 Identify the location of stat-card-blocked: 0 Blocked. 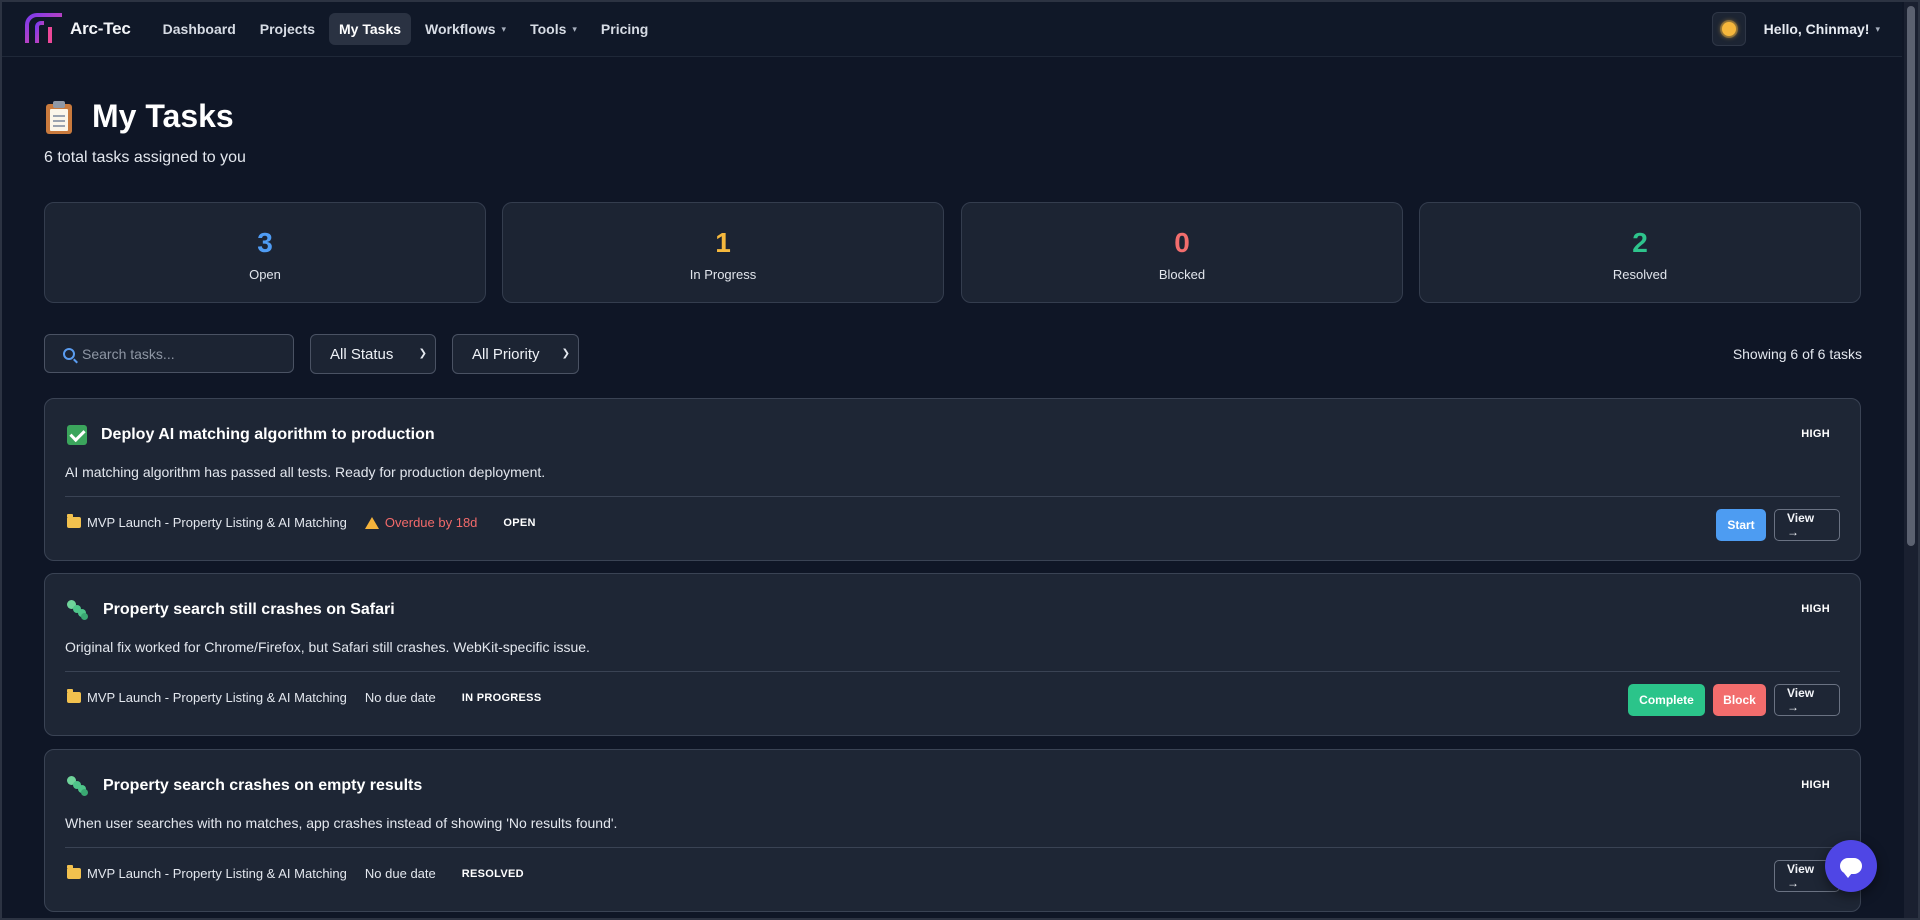
(1182, 252).